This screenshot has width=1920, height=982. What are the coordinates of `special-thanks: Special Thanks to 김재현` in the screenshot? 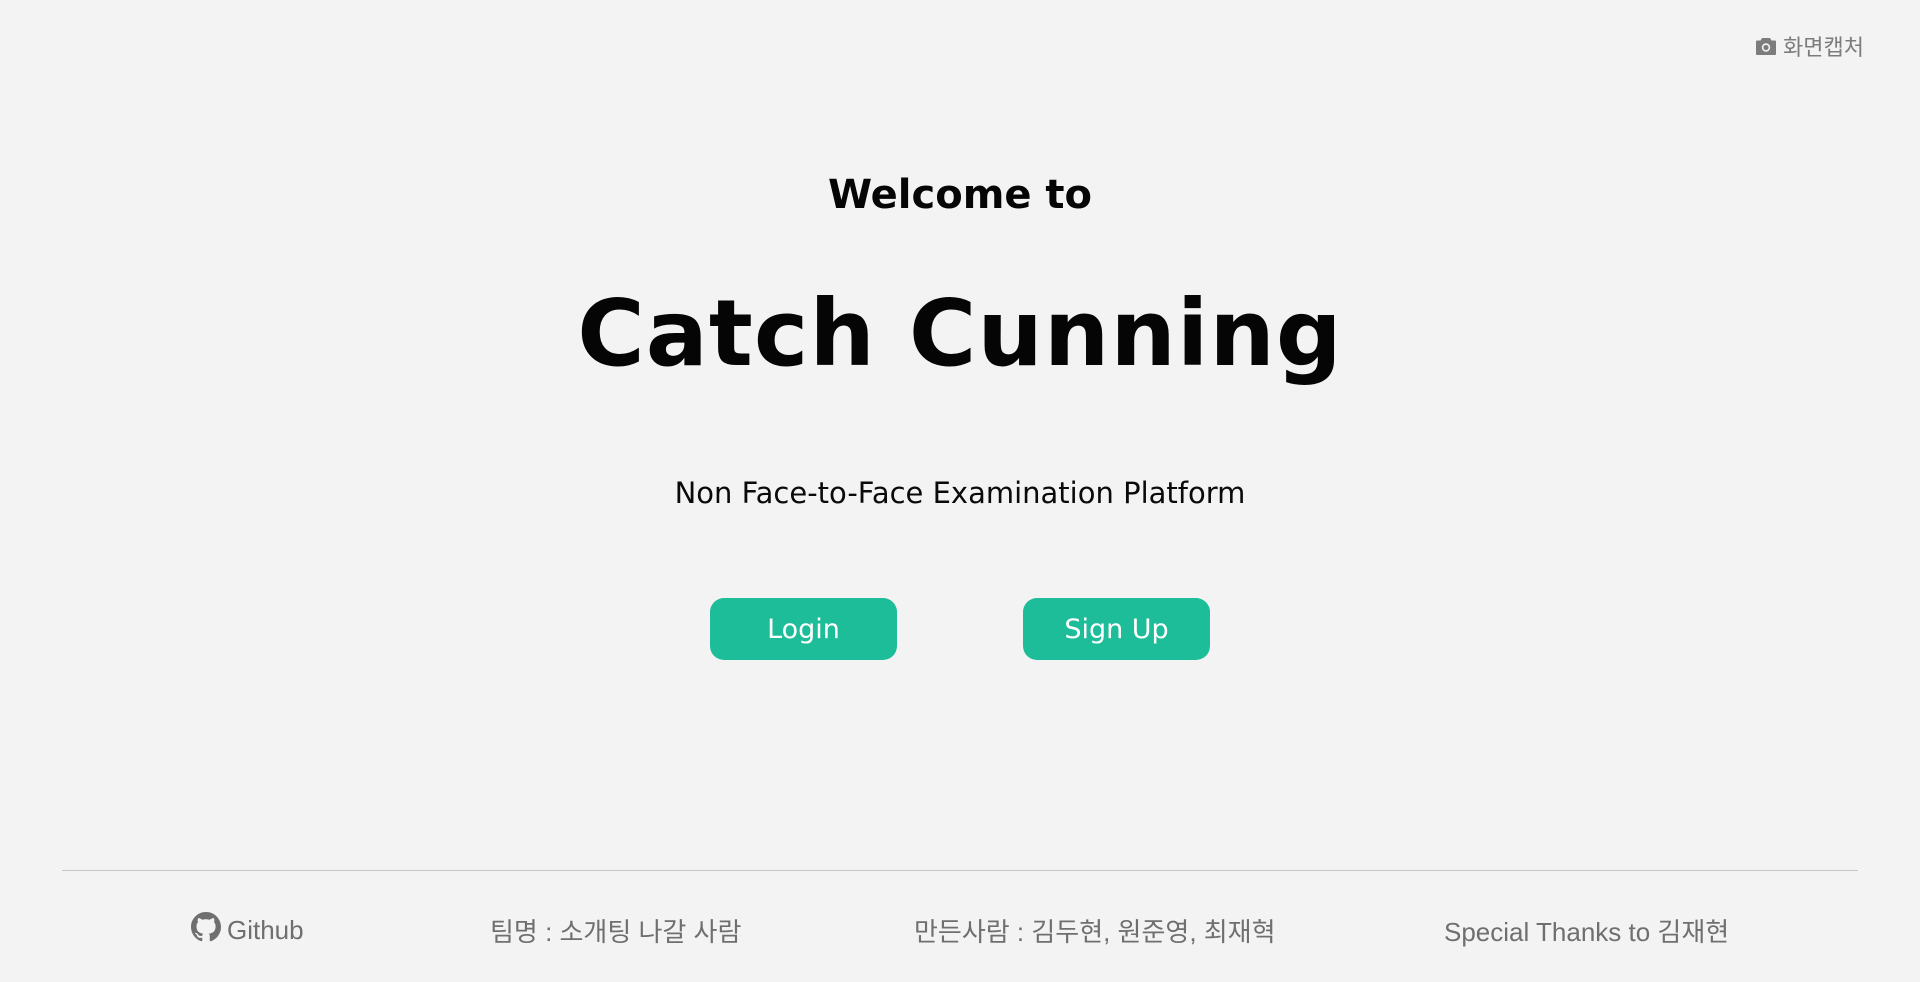 It's located at (1587, 932).